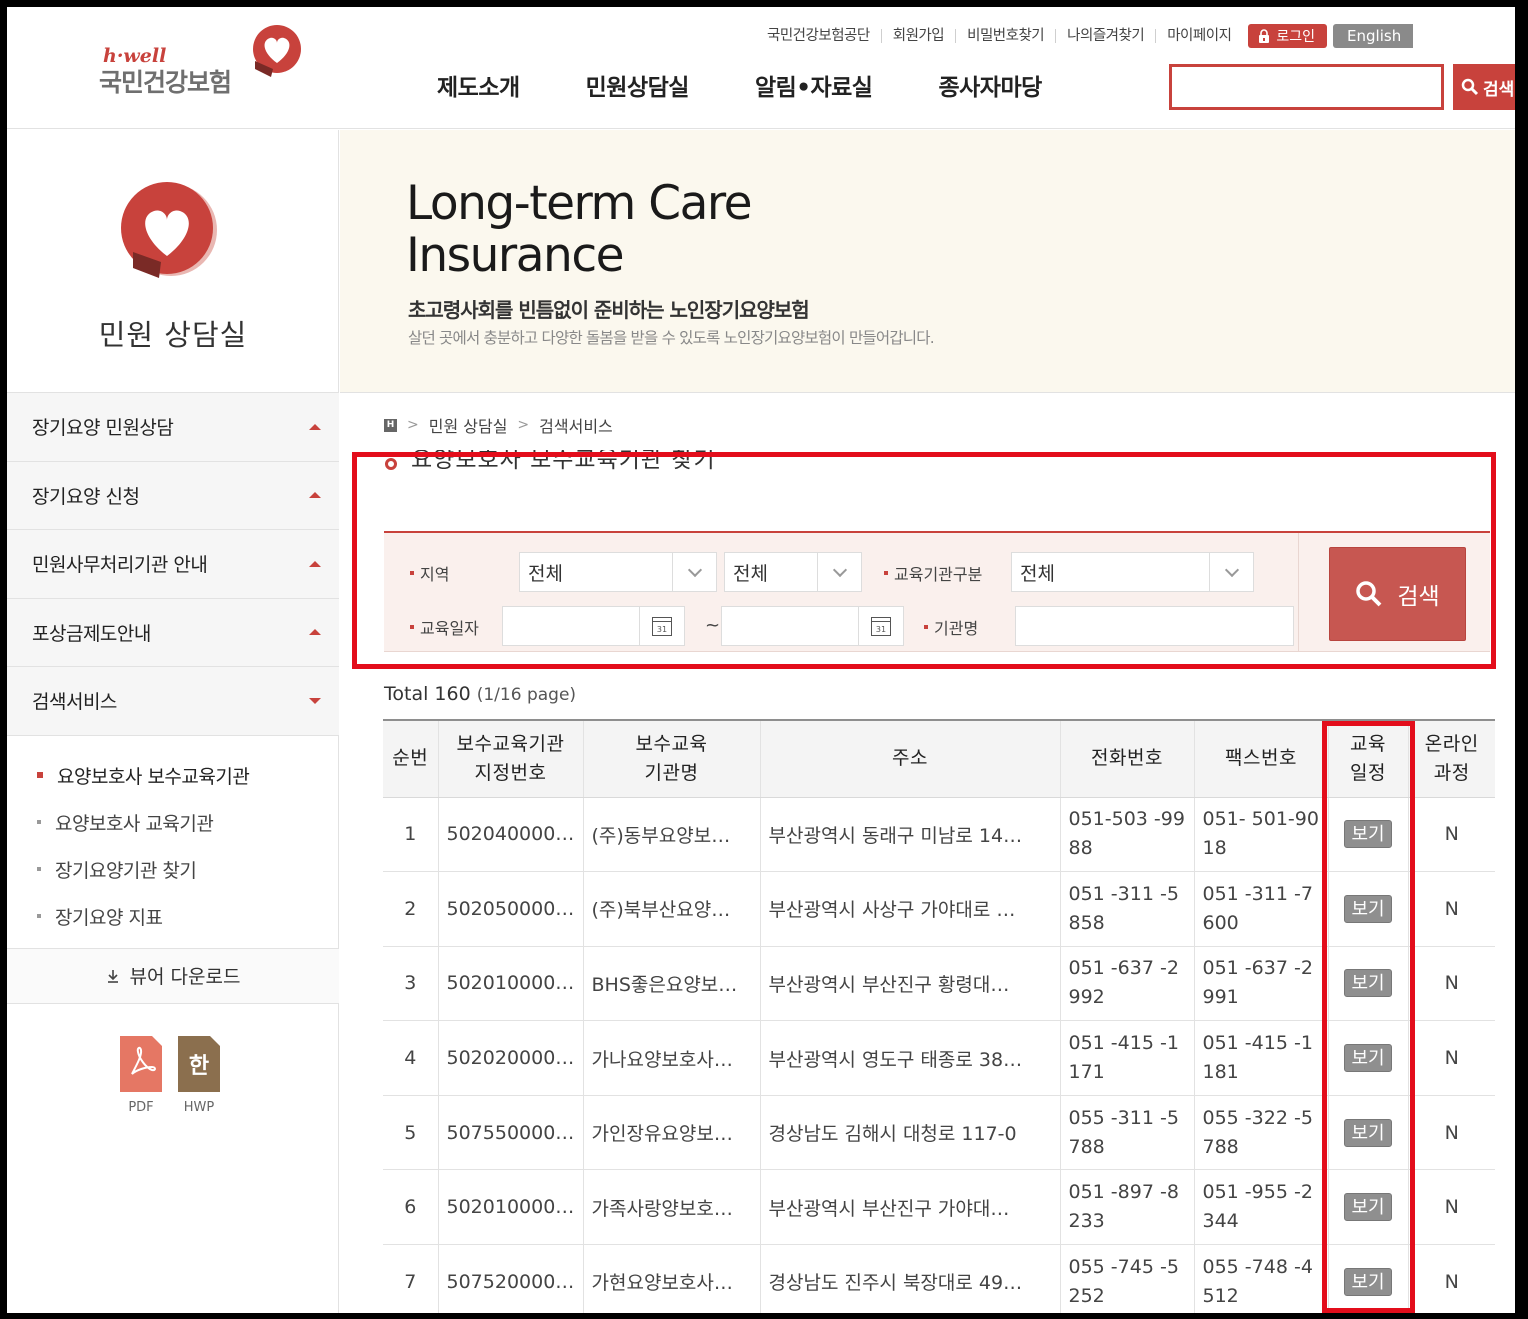 The height and width of the screenshot is (1319, 1528). Describe the element at coordinates (511, 984) in the screenshot. I see `cell-designation-no: 50201000004` at that location.